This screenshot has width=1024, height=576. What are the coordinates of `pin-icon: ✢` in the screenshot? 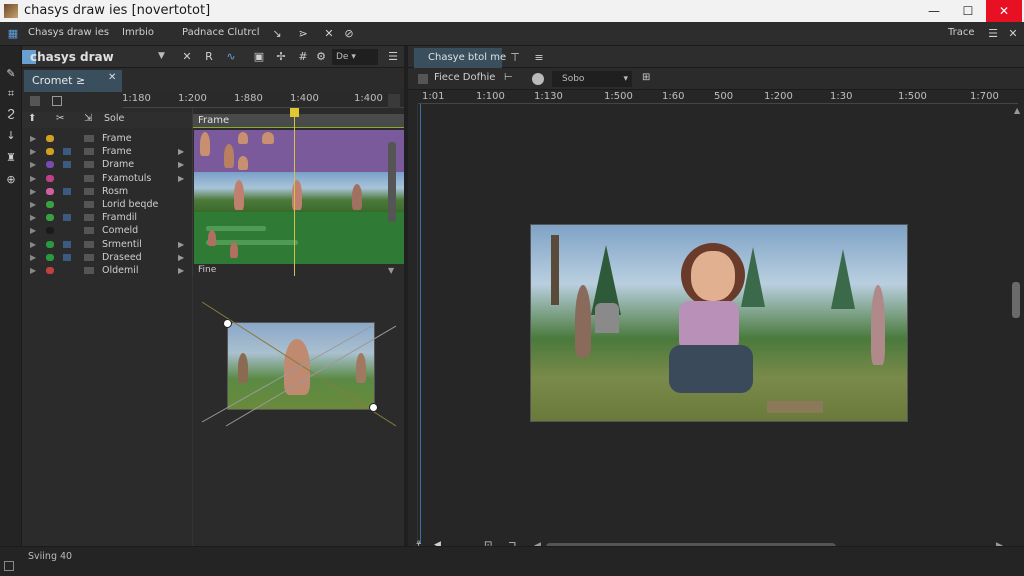 It's located at (281, 57).